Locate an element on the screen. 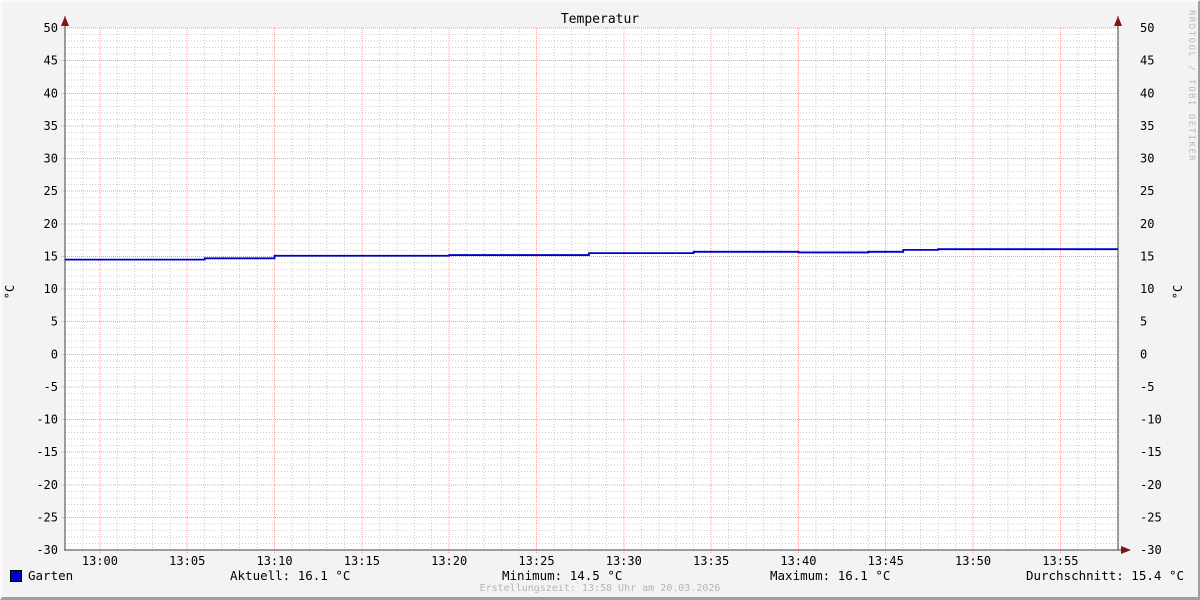  svg-text: 13:20 is located at coordinates (449, 561).